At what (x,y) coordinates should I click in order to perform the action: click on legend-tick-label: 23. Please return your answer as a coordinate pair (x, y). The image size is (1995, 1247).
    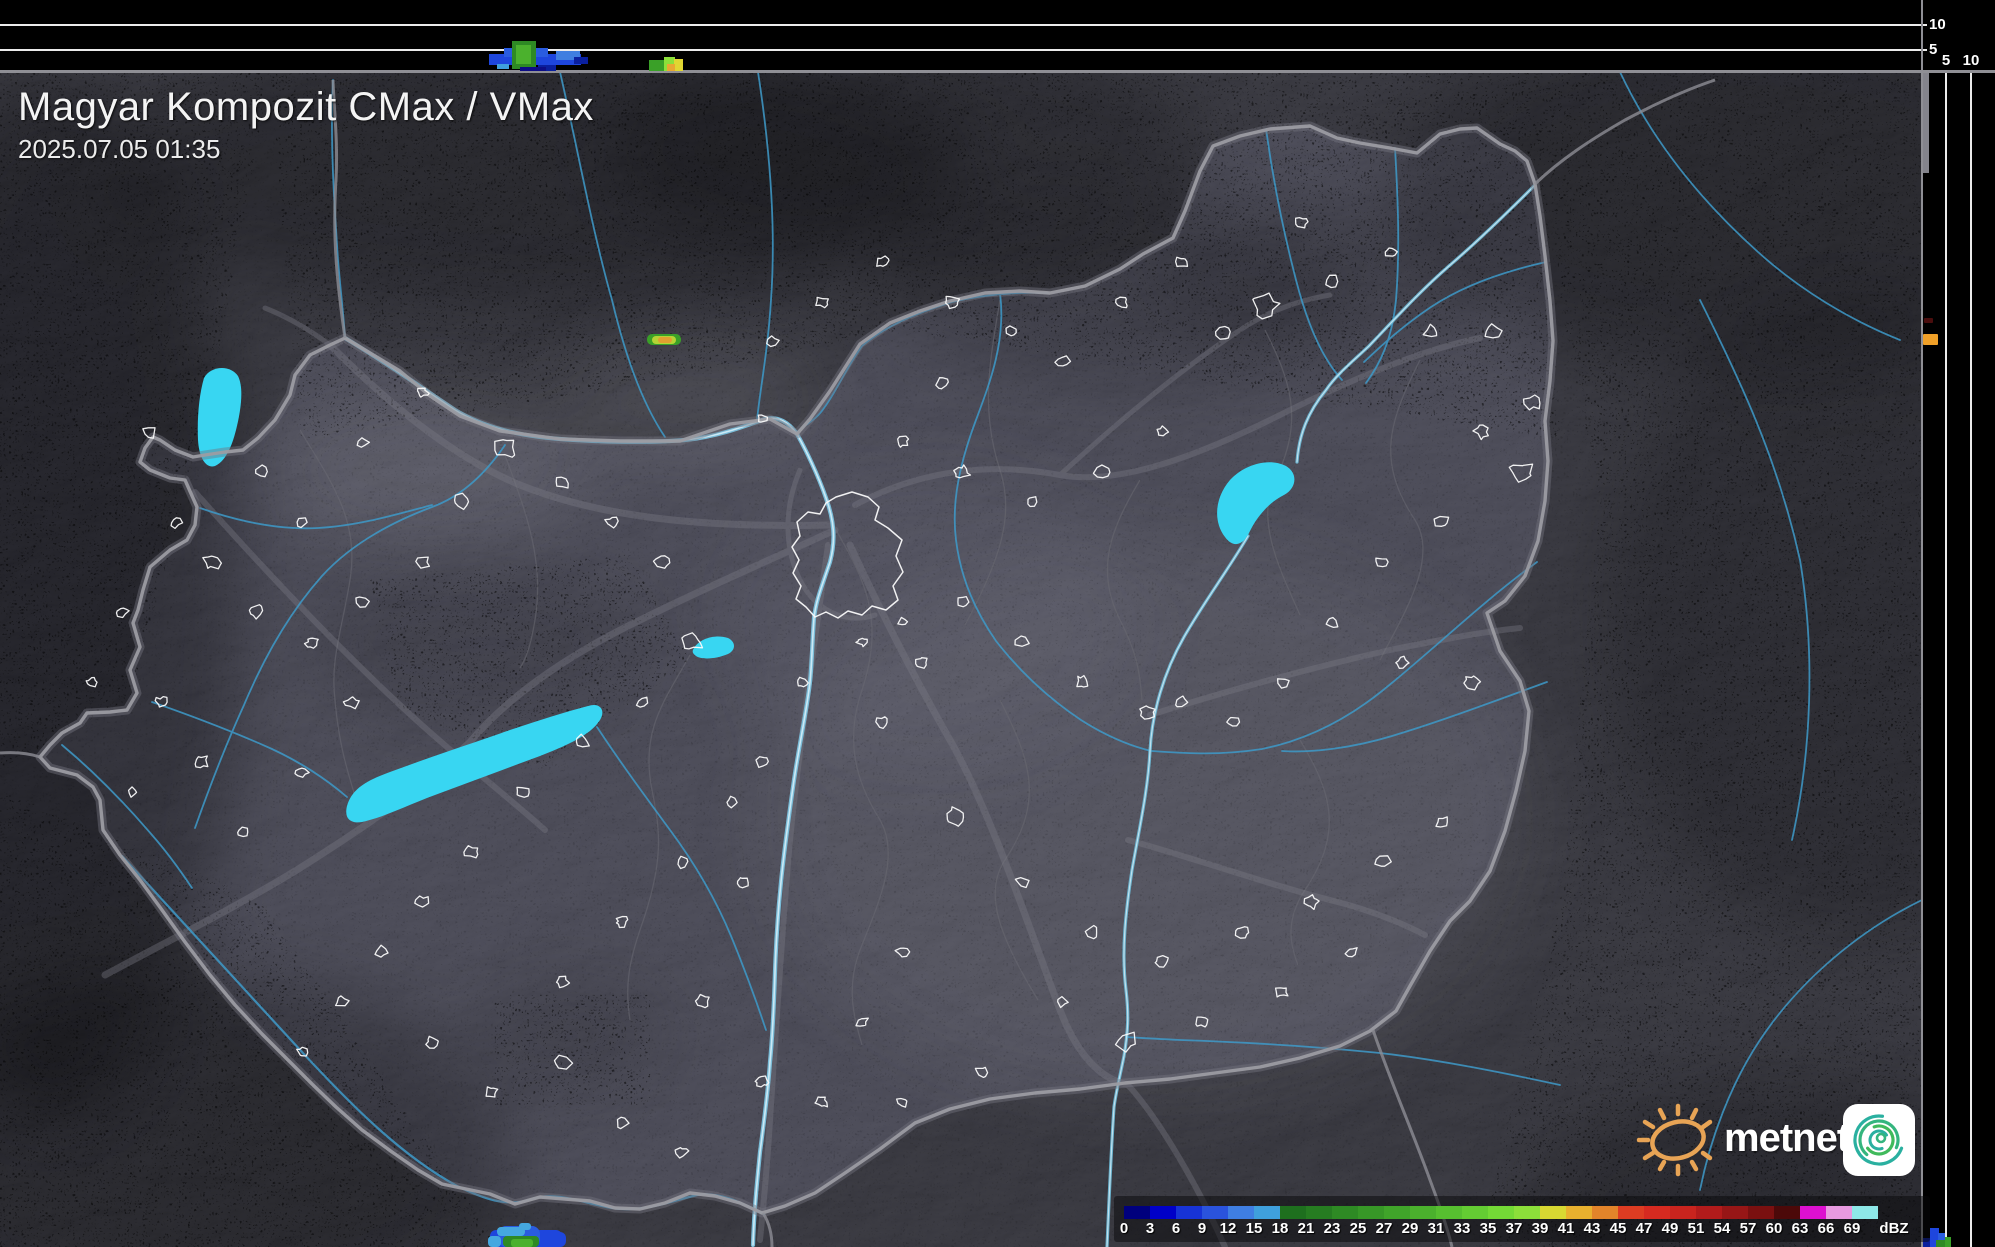
    Looking at the image, I should click on (1332, 1228).